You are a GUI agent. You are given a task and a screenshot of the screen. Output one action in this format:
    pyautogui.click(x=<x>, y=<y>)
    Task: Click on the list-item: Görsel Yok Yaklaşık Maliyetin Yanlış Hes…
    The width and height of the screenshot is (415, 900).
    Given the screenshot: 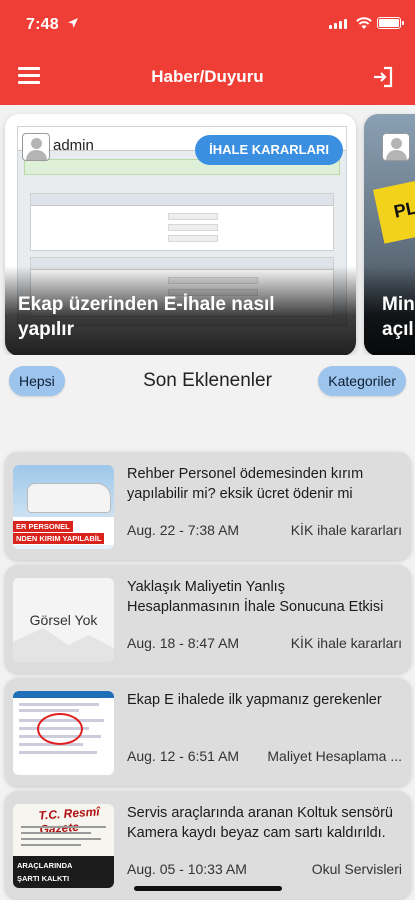 What is the action you would take?
    pyautogui.click(x=208, y=619)
    